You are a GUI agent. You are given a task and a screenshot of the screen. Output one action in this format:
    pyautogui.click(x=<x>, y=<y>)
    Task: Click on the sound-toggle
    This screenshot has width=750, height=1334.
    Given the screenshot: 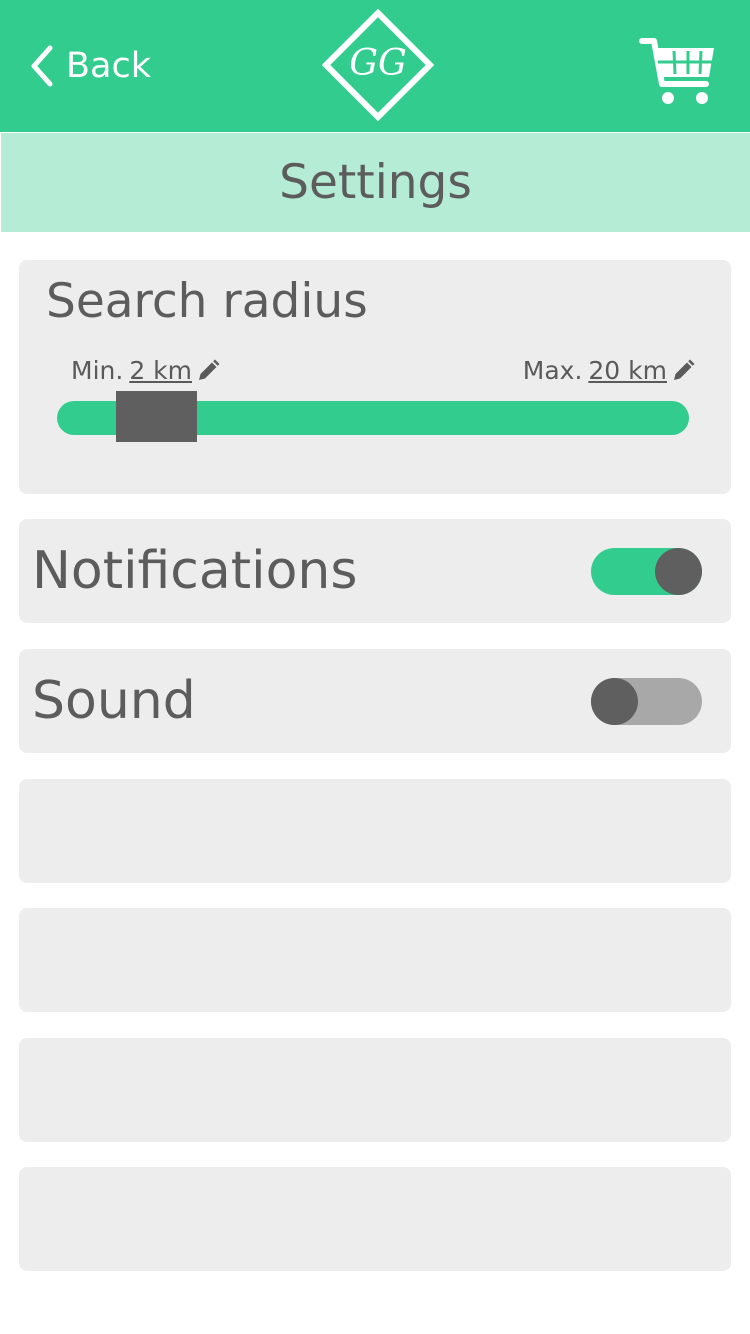 What is the action you would take?
    pyautogui.click(x=646, y=701)
    